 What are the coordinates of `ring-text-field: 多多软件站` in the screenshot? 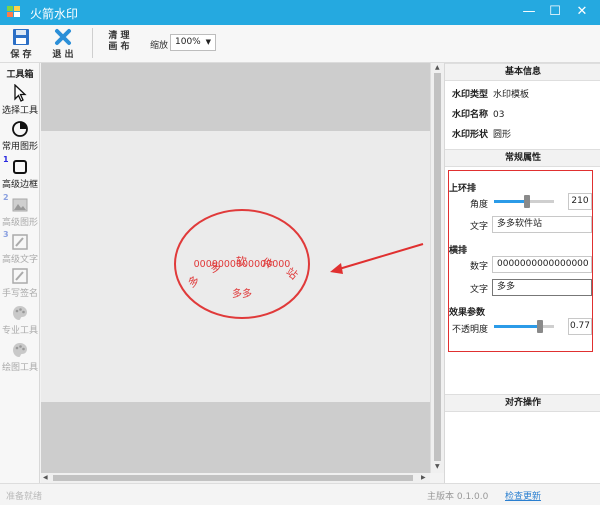 It's located at (542, 224).